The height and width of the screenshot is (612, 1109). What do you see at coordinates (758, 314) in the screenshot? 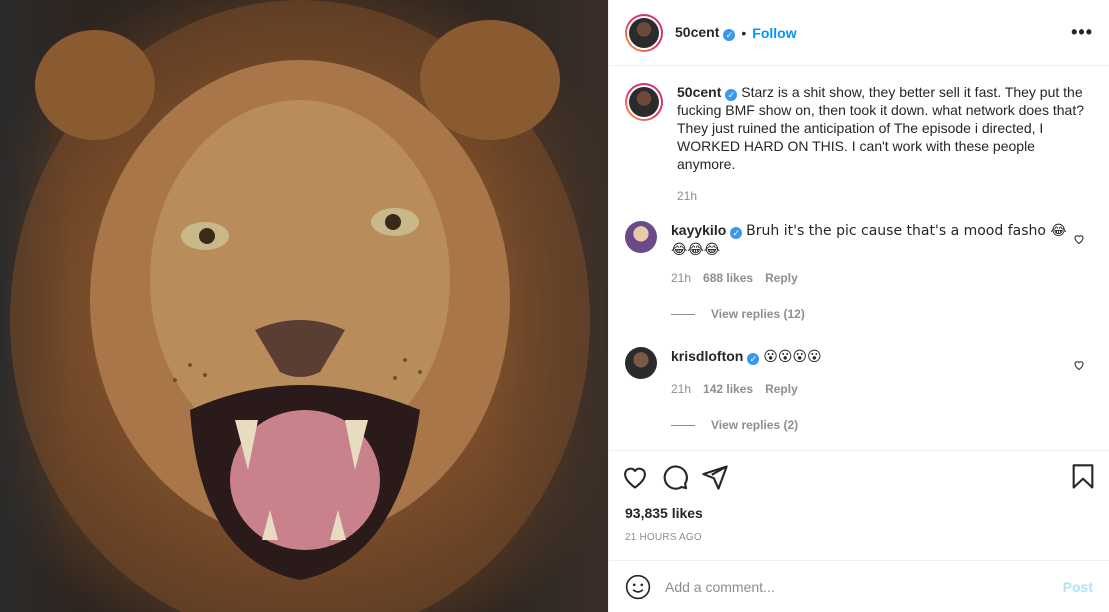
I see `view-replies-label: View replies (12)` at bounding box center [758, 314].